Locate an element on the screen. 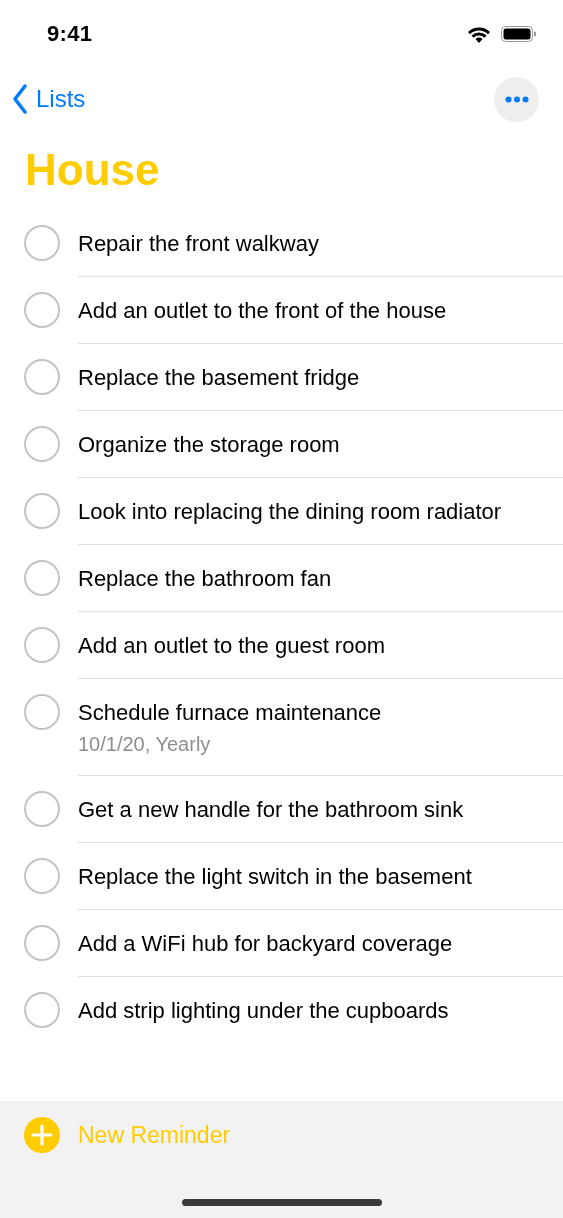 The image size is (563, 1218). reminder-title: Replace the bathroom fan is located at coordinates (205, 579).